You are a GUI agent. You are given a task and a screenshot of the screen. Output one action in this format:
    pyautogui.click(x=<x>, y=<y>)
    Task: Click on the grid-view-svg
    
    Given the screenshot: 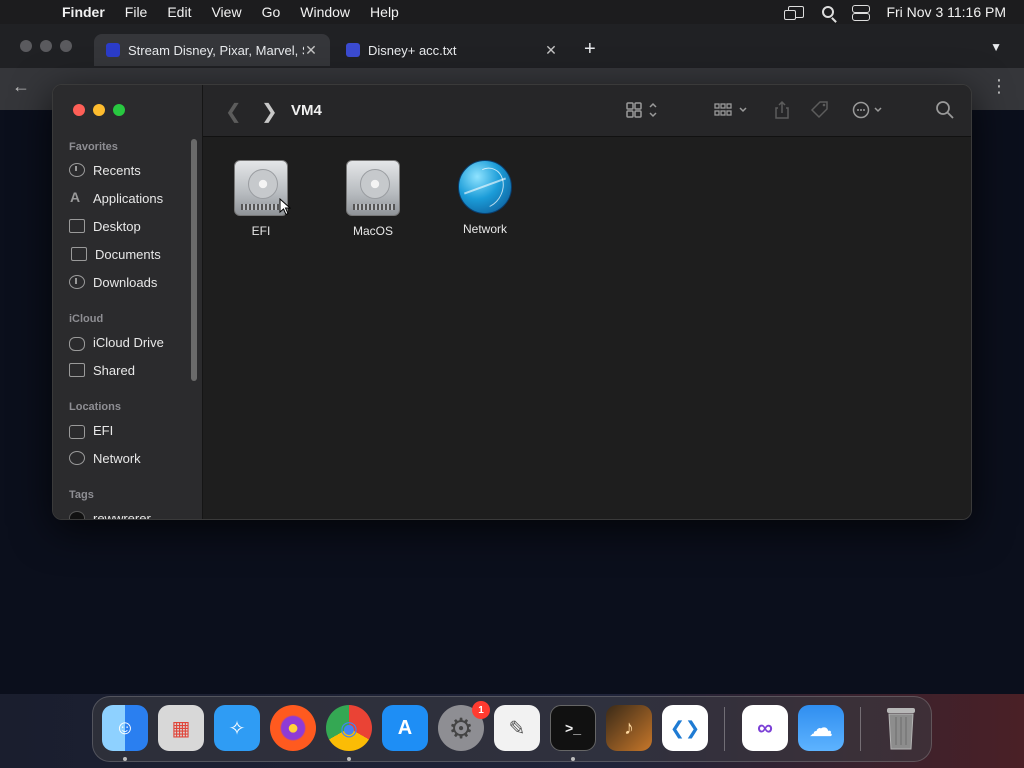 What is the action you would take?
    pyautogui.click(x=641, y=110)
    